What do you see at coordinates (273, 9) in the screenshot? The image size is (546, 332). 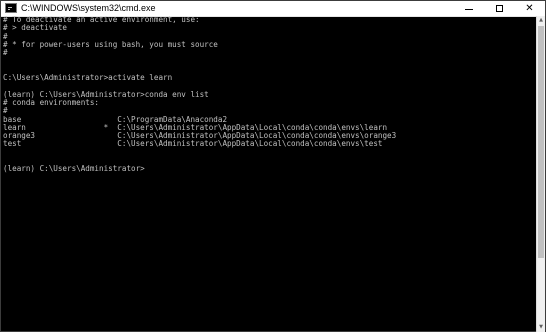 I see `title-bar: C:\WINDOWS\system32\cmd.exe ✕` at bounding box center [273, 9].